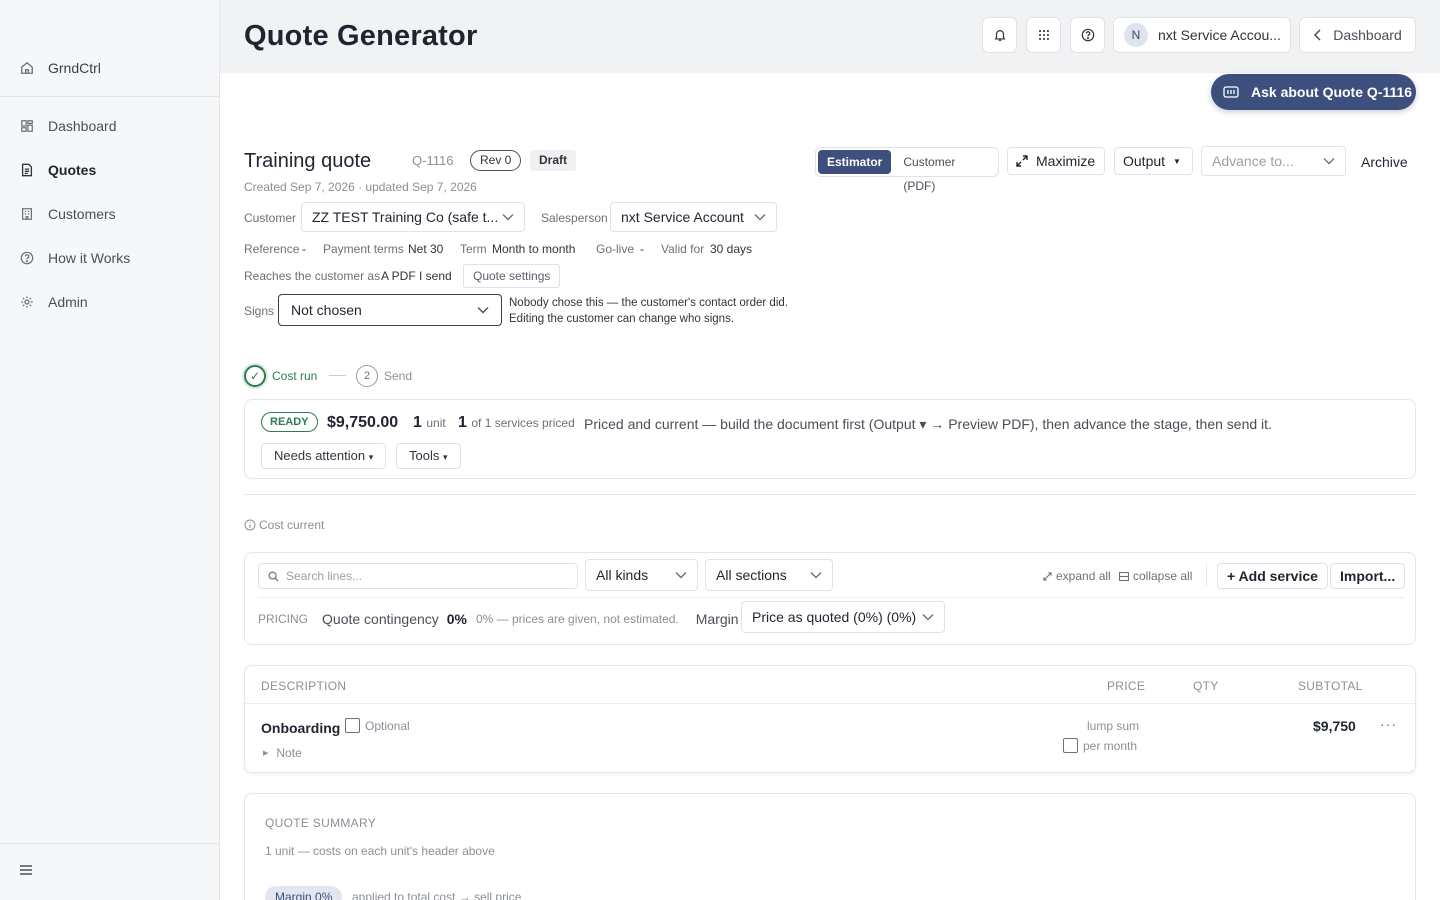 This screenshot has width=1440, height=900. What do you see at coordinates (352, 725) in the screenshot?
I see `optional-checkbox` at bounding box center [352, 725].